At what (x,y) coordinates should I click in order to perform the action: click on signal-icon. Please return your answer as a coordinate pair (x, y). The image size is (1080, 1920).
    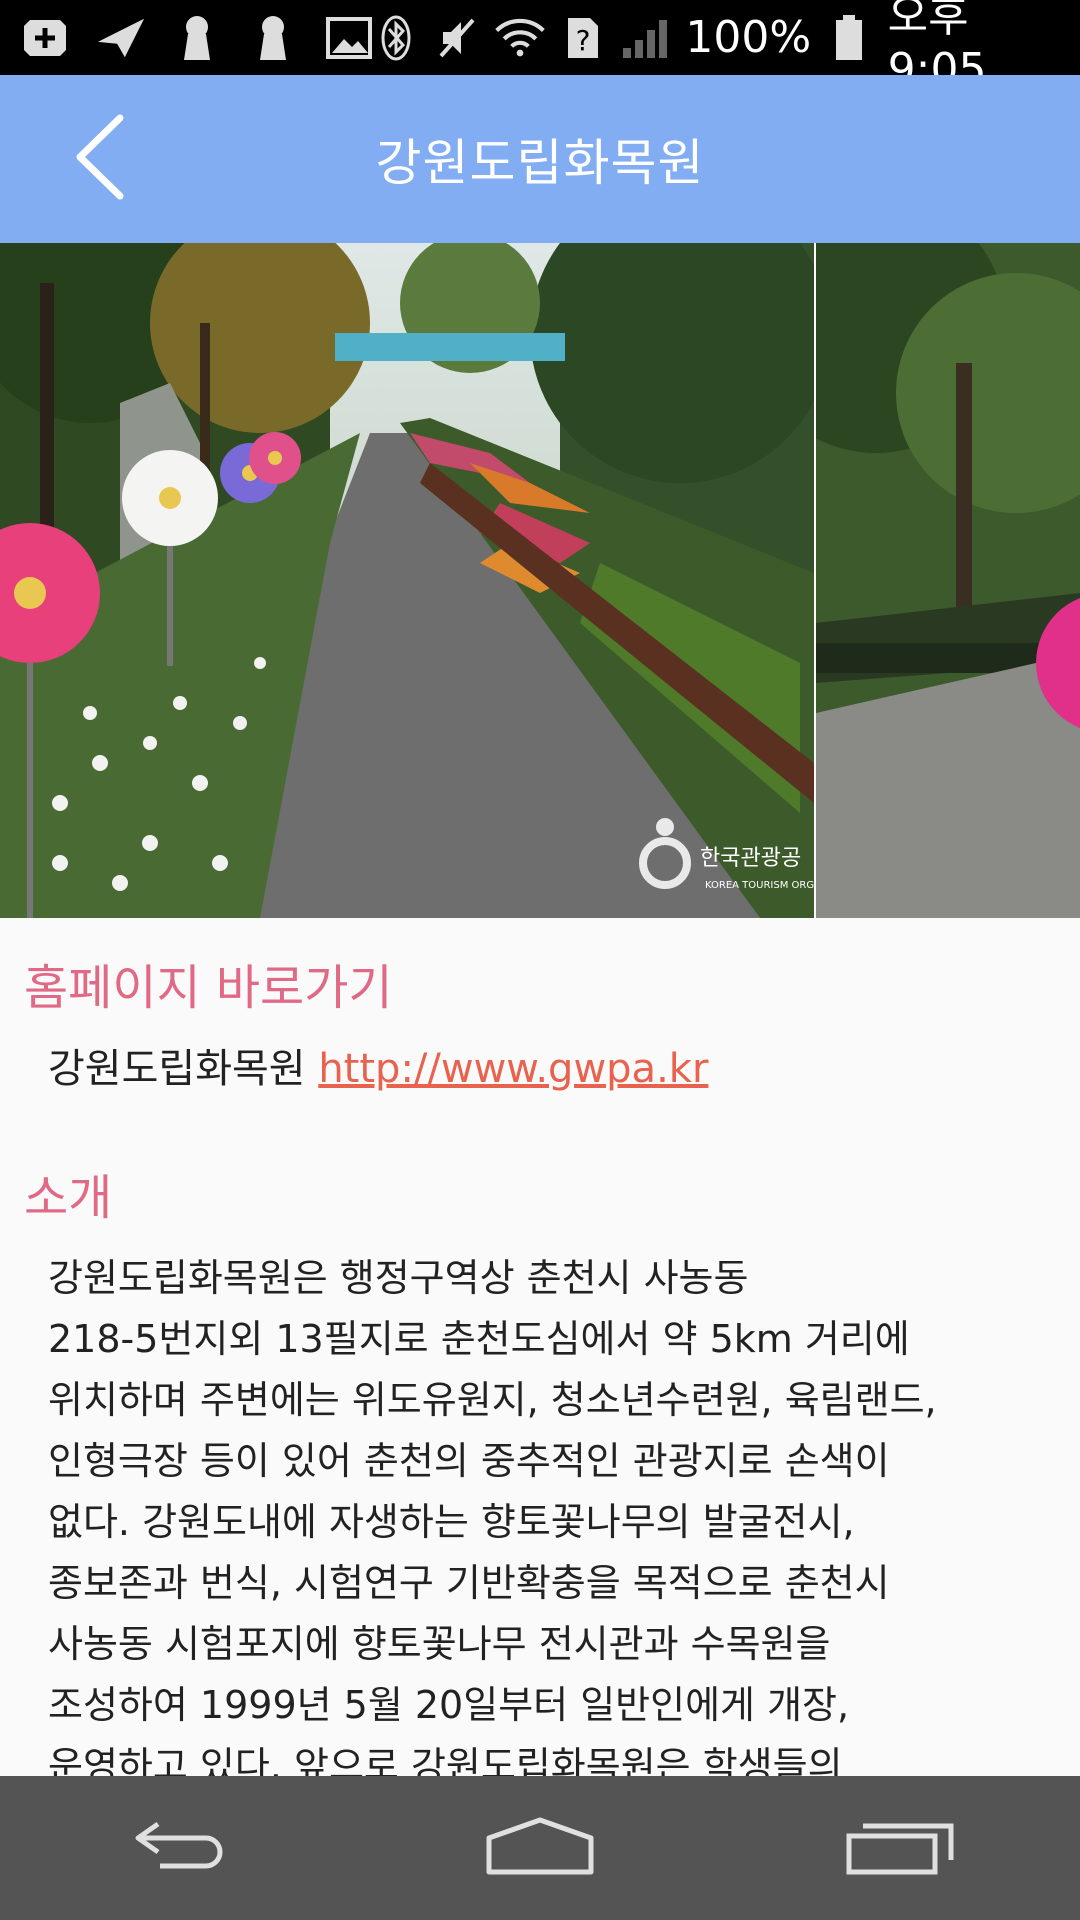
    Looking at the image, I should click on (645, 38).